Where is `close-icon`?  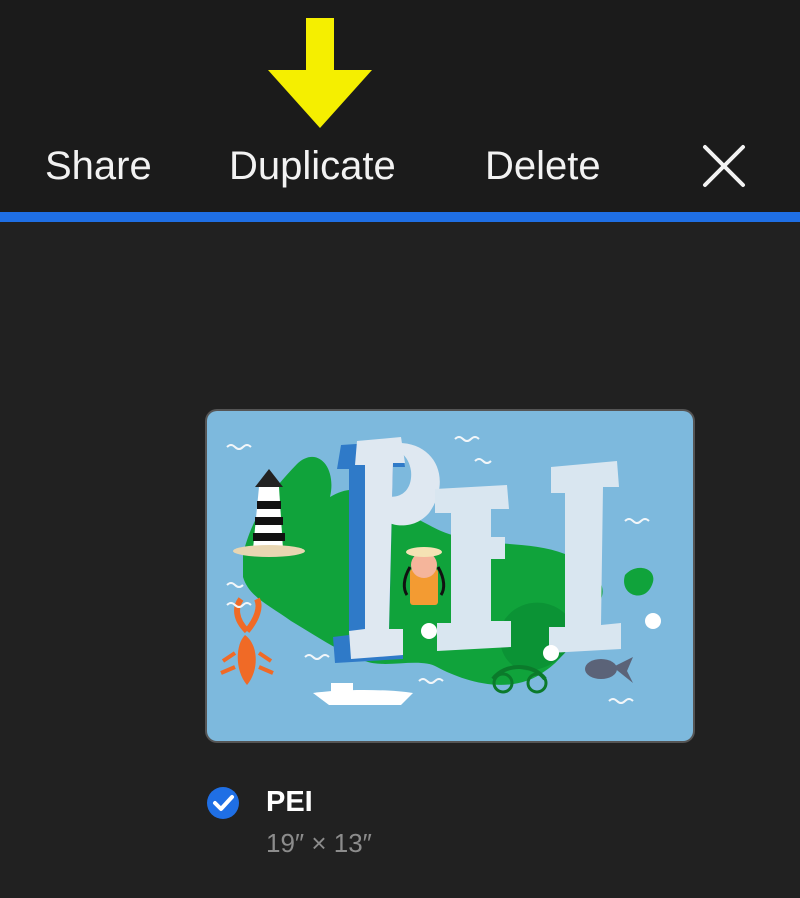 close-icon is located at coordinates (724, 166).